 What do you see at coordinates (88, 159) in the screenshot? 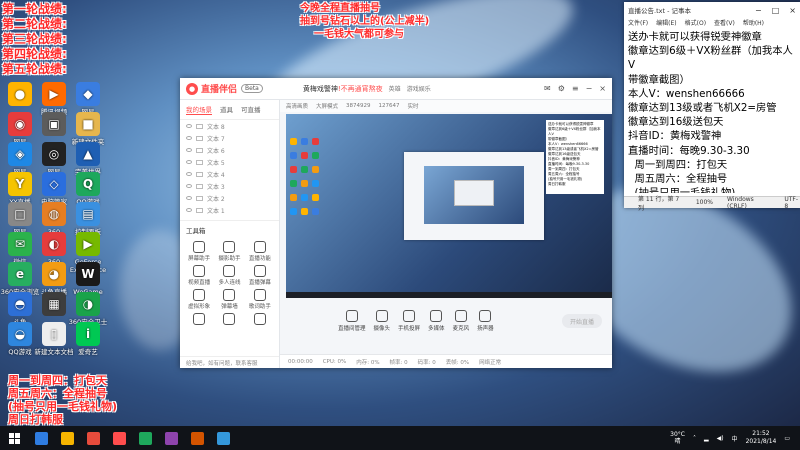
I see `desktop-icon: ▲完美世界` at bounding box center [88, 159].